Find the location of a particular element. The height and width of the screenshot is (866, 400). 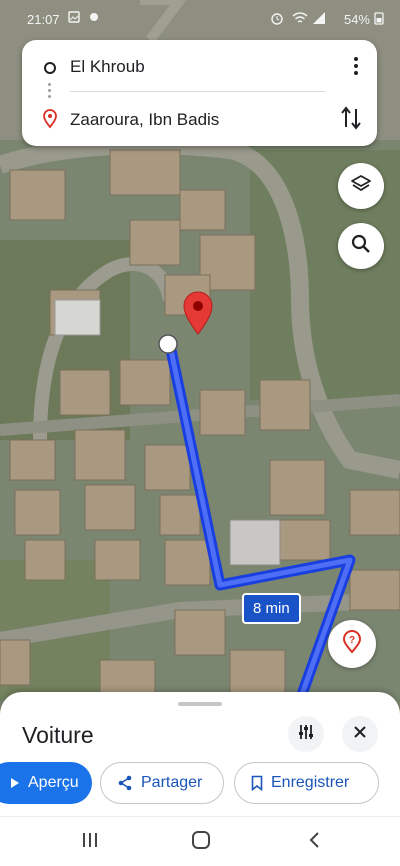

report-issue-icon: ? is located at coordinates (352, 644).